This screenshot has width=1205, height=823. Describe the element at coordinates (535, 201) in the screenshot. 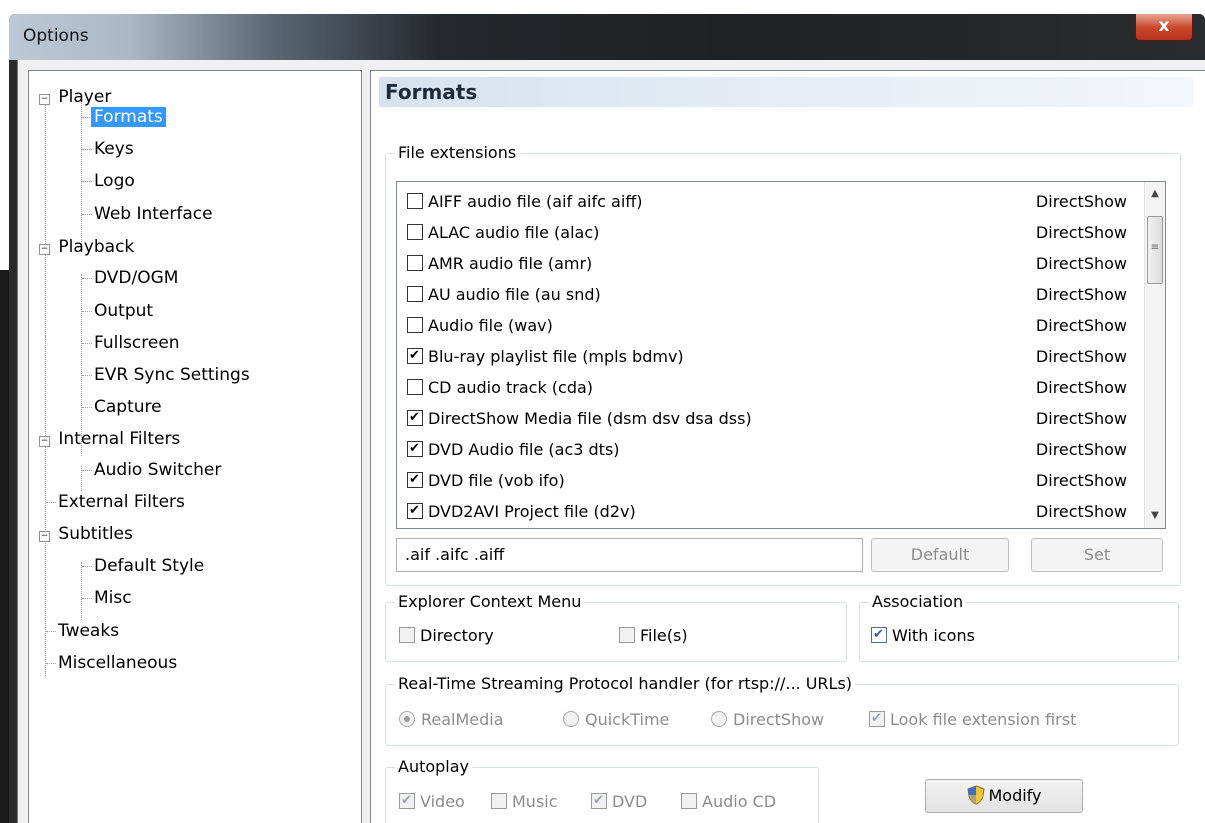

I see `format-label: AIFF audio file (aif aifc aiff)` at that location.